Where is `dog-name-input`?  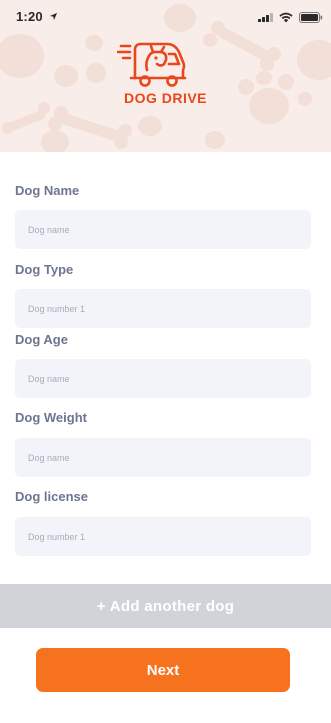 dog-name-input is located at coordinates (163, 229).